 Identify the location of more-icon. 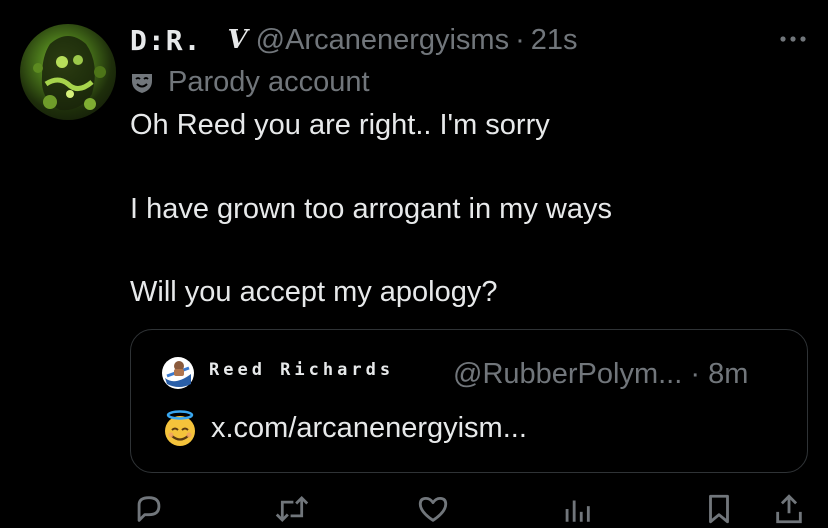
(793, 39).